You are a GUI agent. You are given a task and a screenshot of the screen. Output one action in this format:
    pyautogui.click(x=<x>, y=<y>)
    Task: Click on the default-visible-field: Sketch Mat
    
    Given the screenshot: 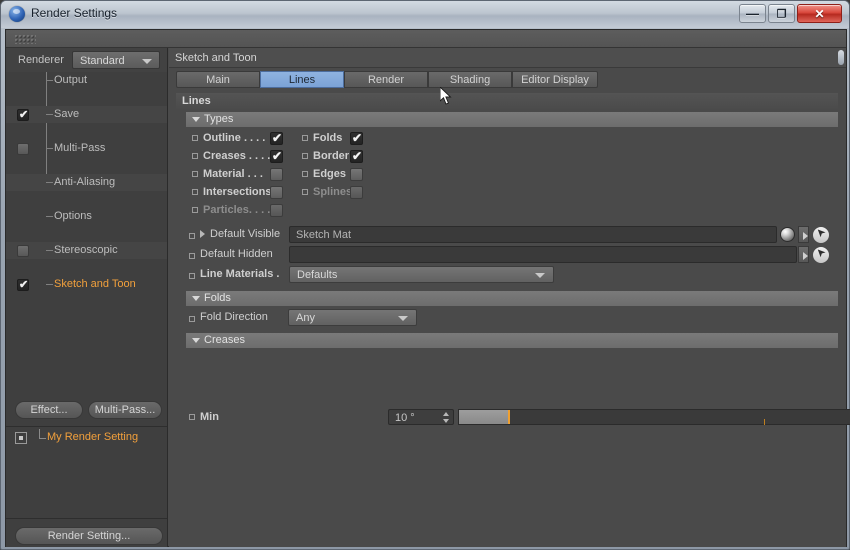 What is the action you would take?
    pyautogui.click(x=533, y=234)
    